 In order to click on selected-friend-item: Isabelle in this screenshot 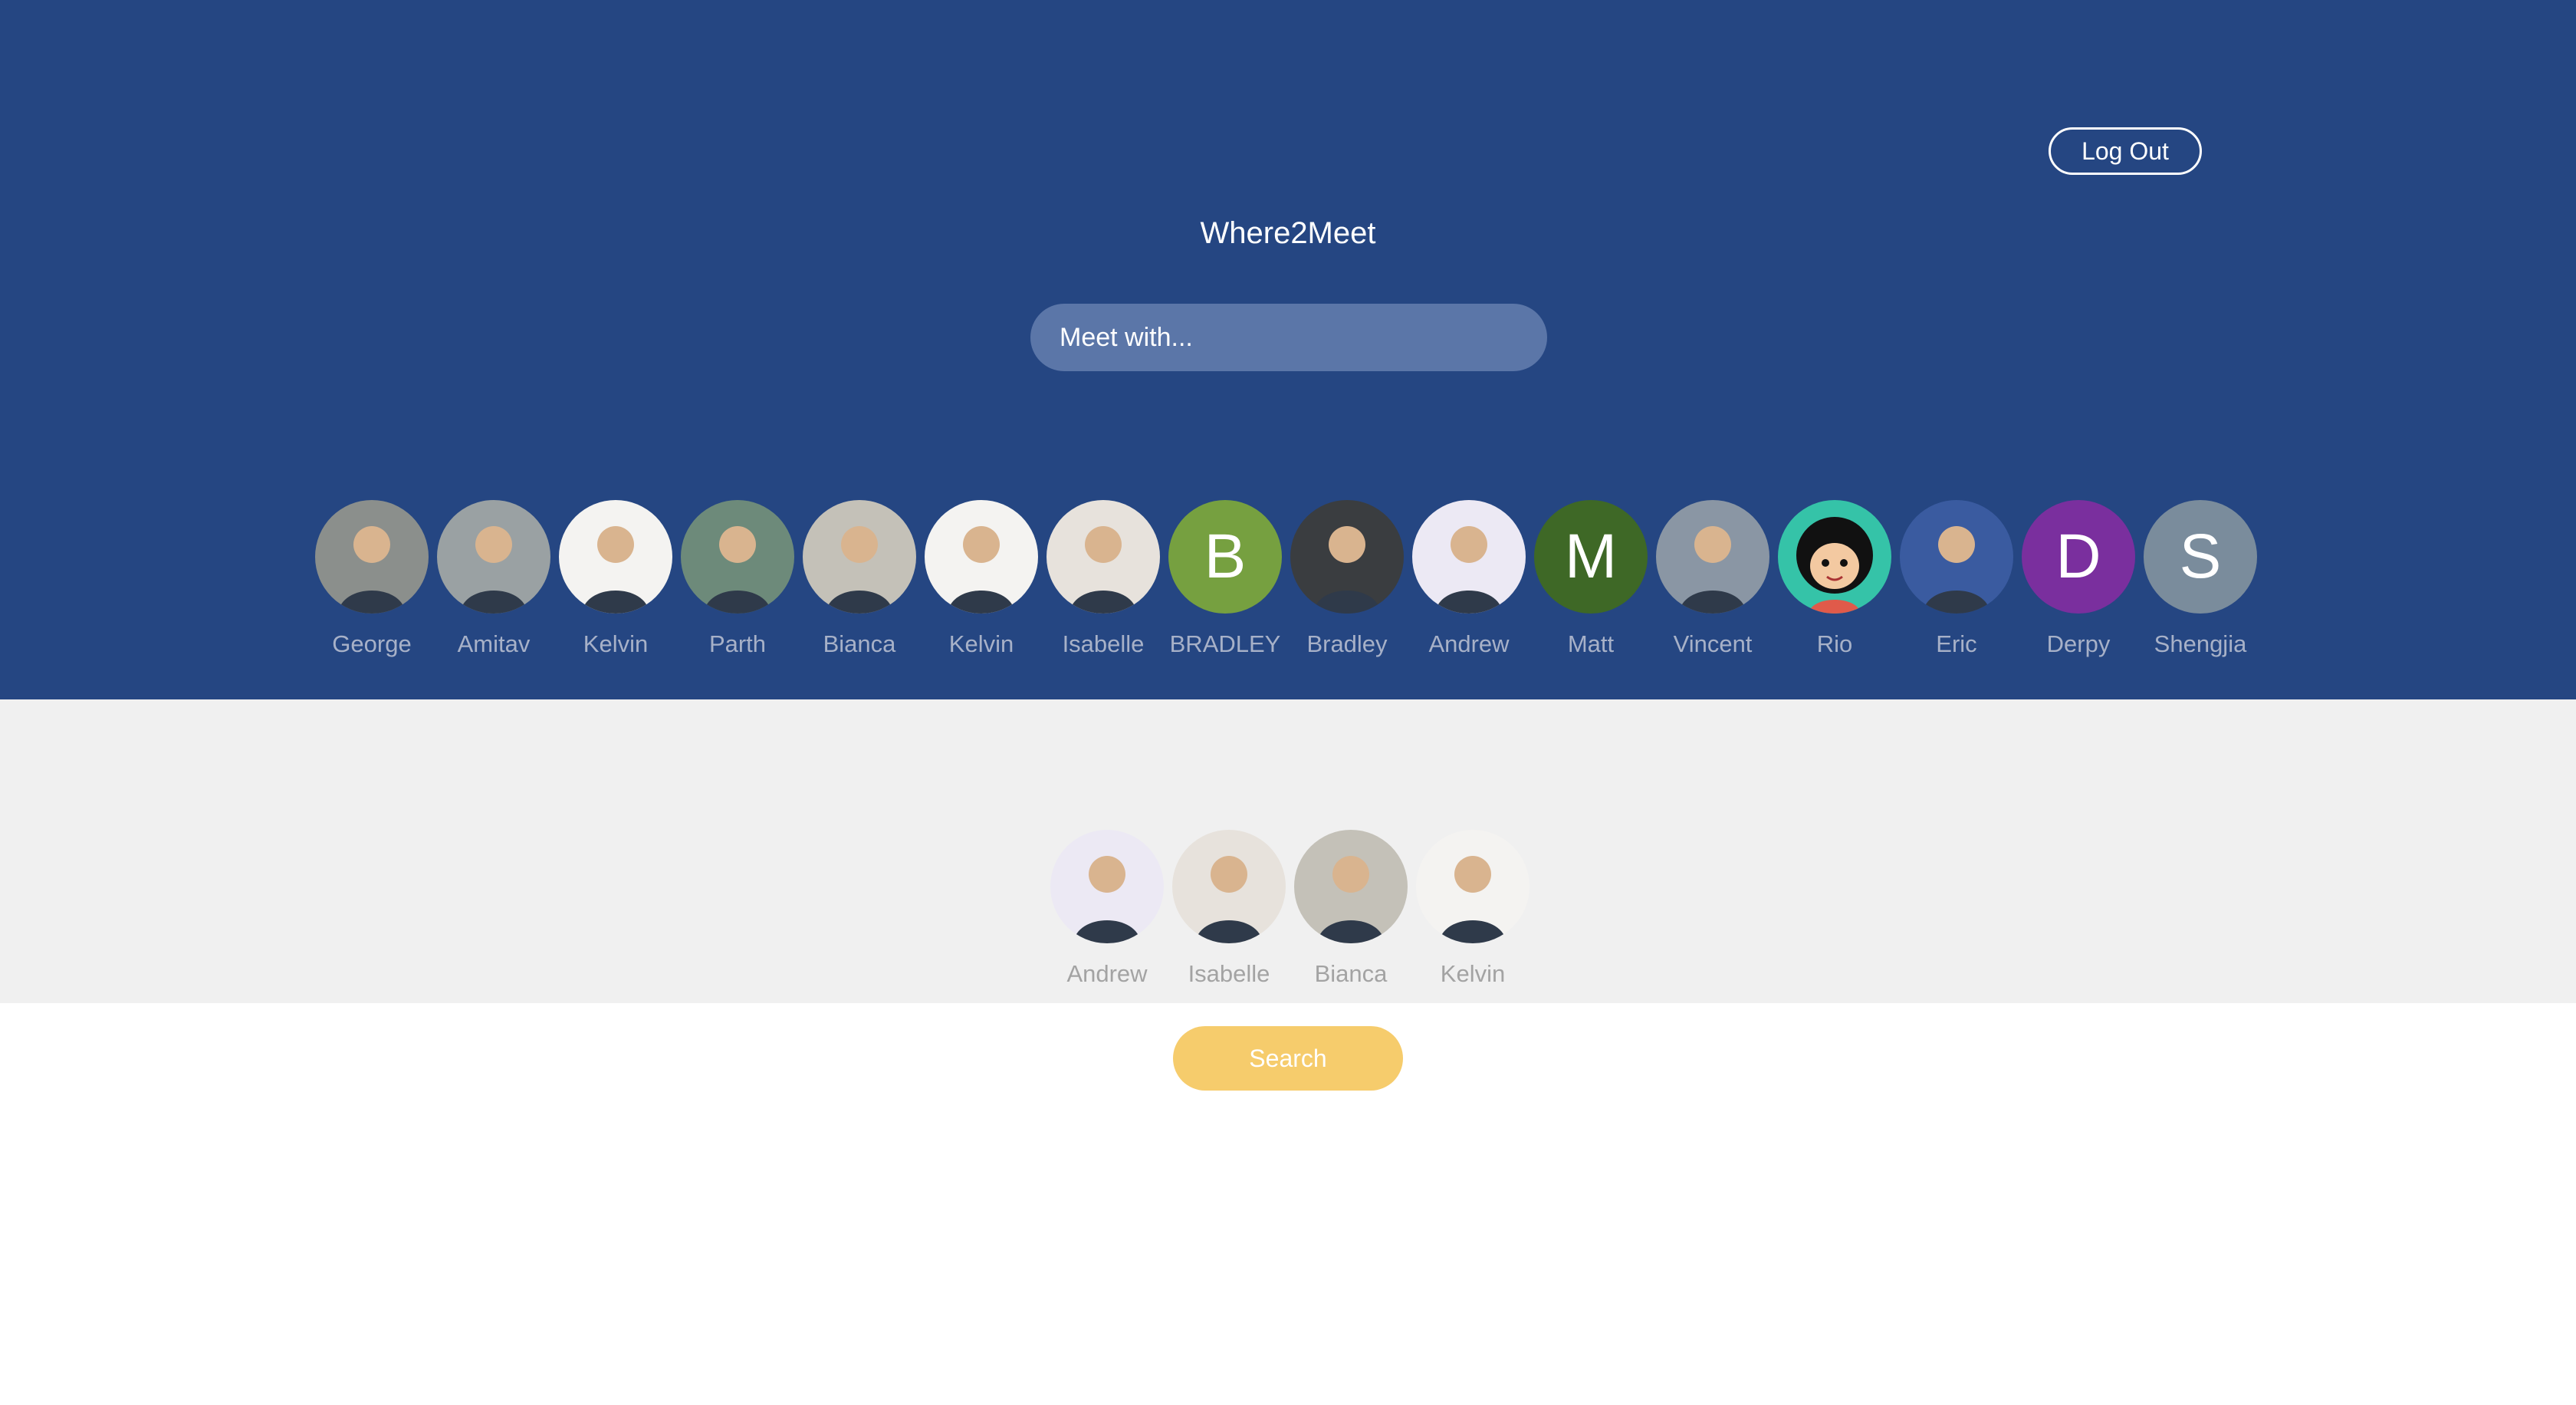, I will do `click(1229, 909)`.